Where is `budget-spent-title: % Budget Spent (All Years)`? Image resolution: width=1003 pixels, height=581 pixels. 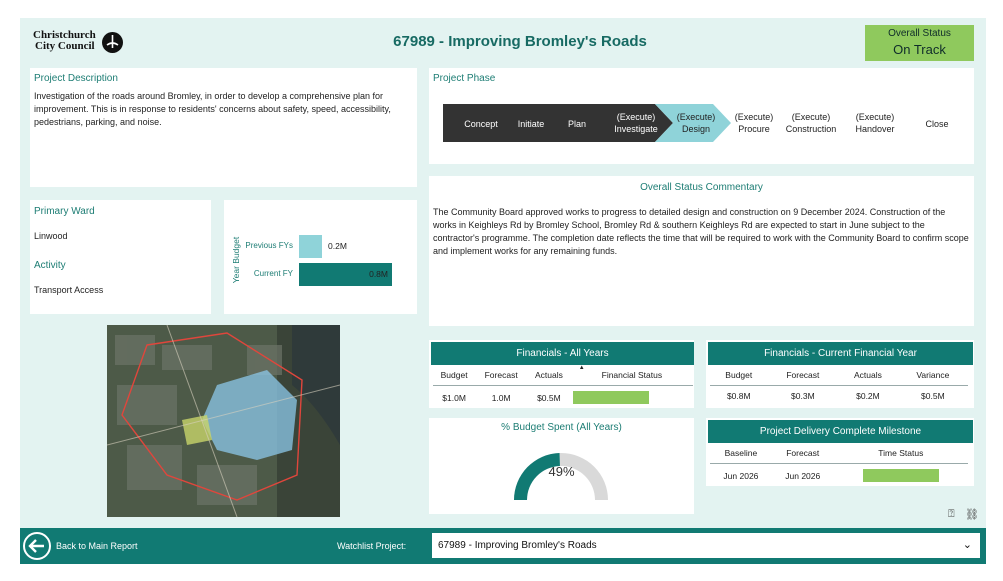
budget-spent-title: % Budget Spent (All Years) is located at coordinates (561, 427).